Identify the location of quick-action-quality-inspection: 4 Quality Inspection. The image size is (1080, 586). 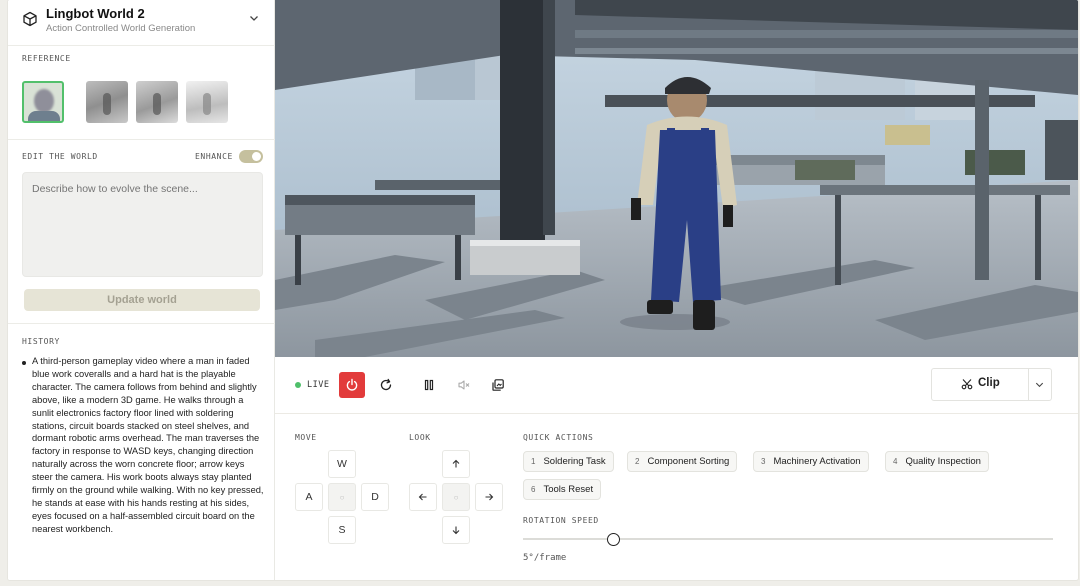
(937, 461).